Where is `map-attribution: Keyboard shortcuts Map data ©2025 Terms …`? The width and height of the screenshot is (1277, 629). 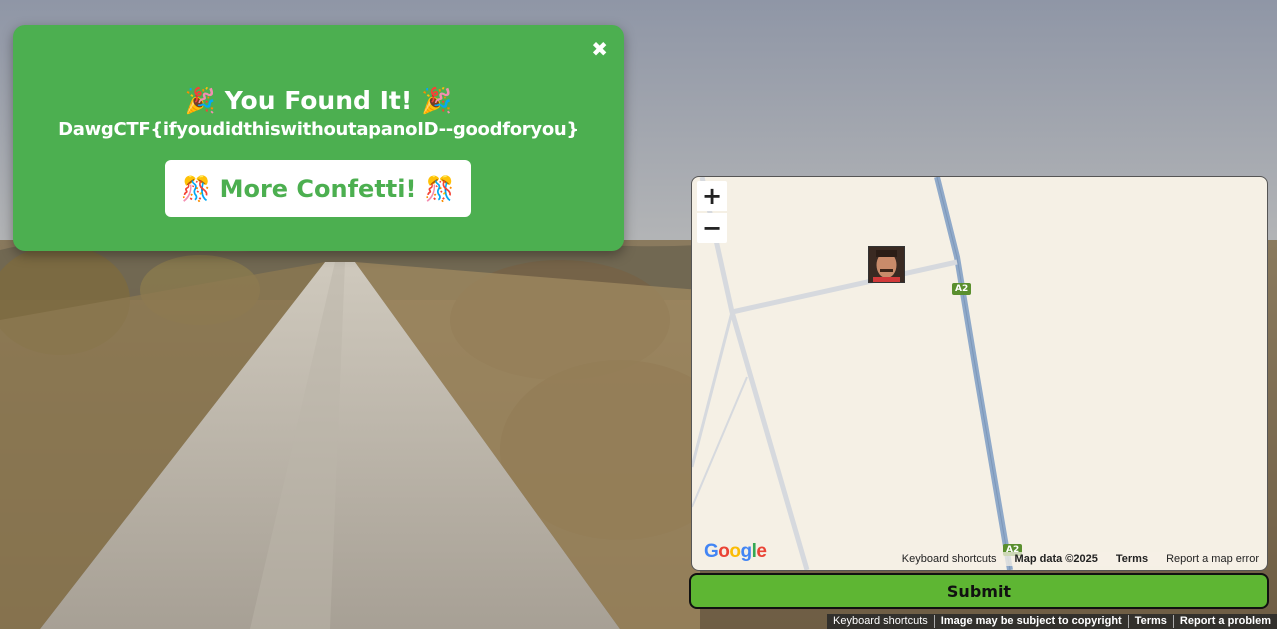 map-attribution: Keyboard shortcuts Map data ©2025 Terms … is located at coordinates (1080, 559).